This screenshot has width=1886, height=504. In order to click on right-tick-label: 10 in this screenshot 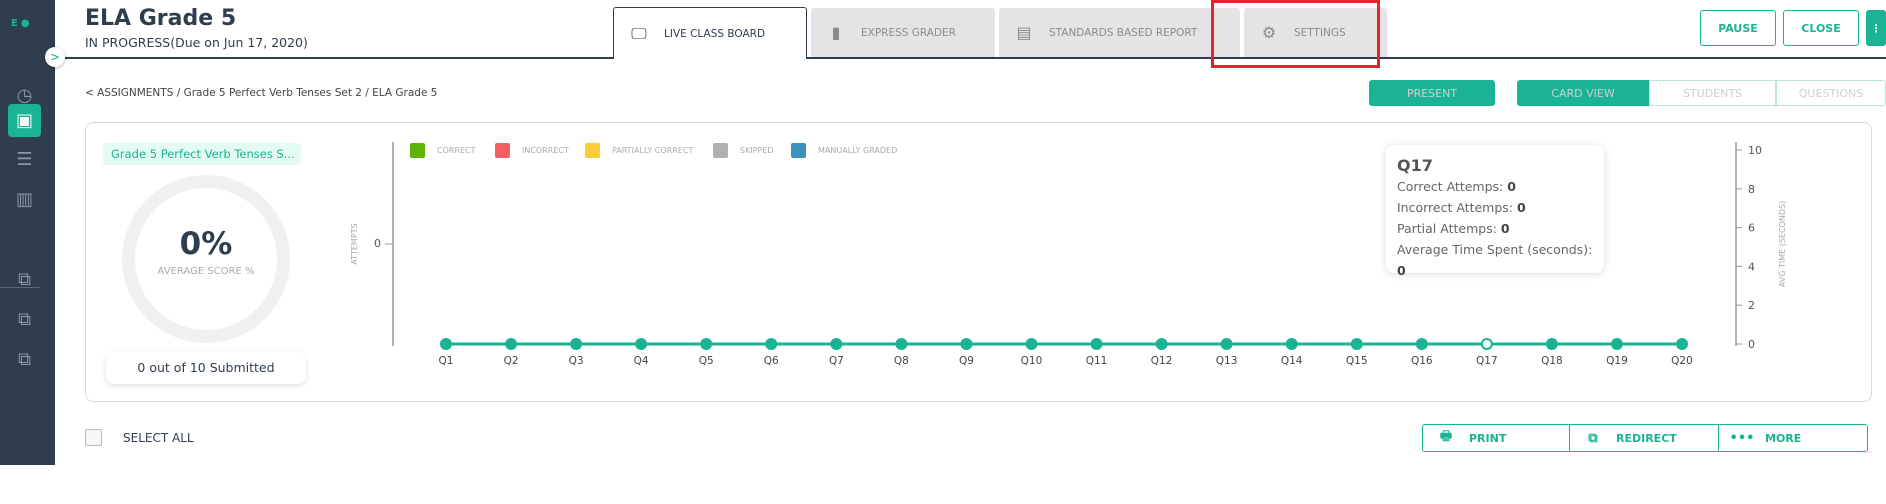, I will do `click(1755, 150)`.